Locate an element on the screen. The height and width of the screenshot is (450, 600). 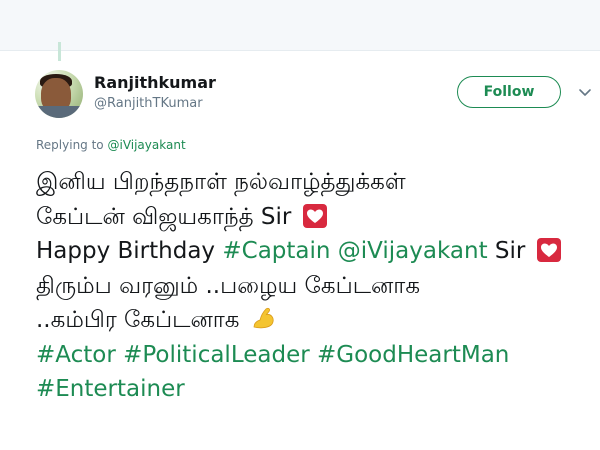
replying-mention-link: @iVijayakant is located at coordinates (146, 145).